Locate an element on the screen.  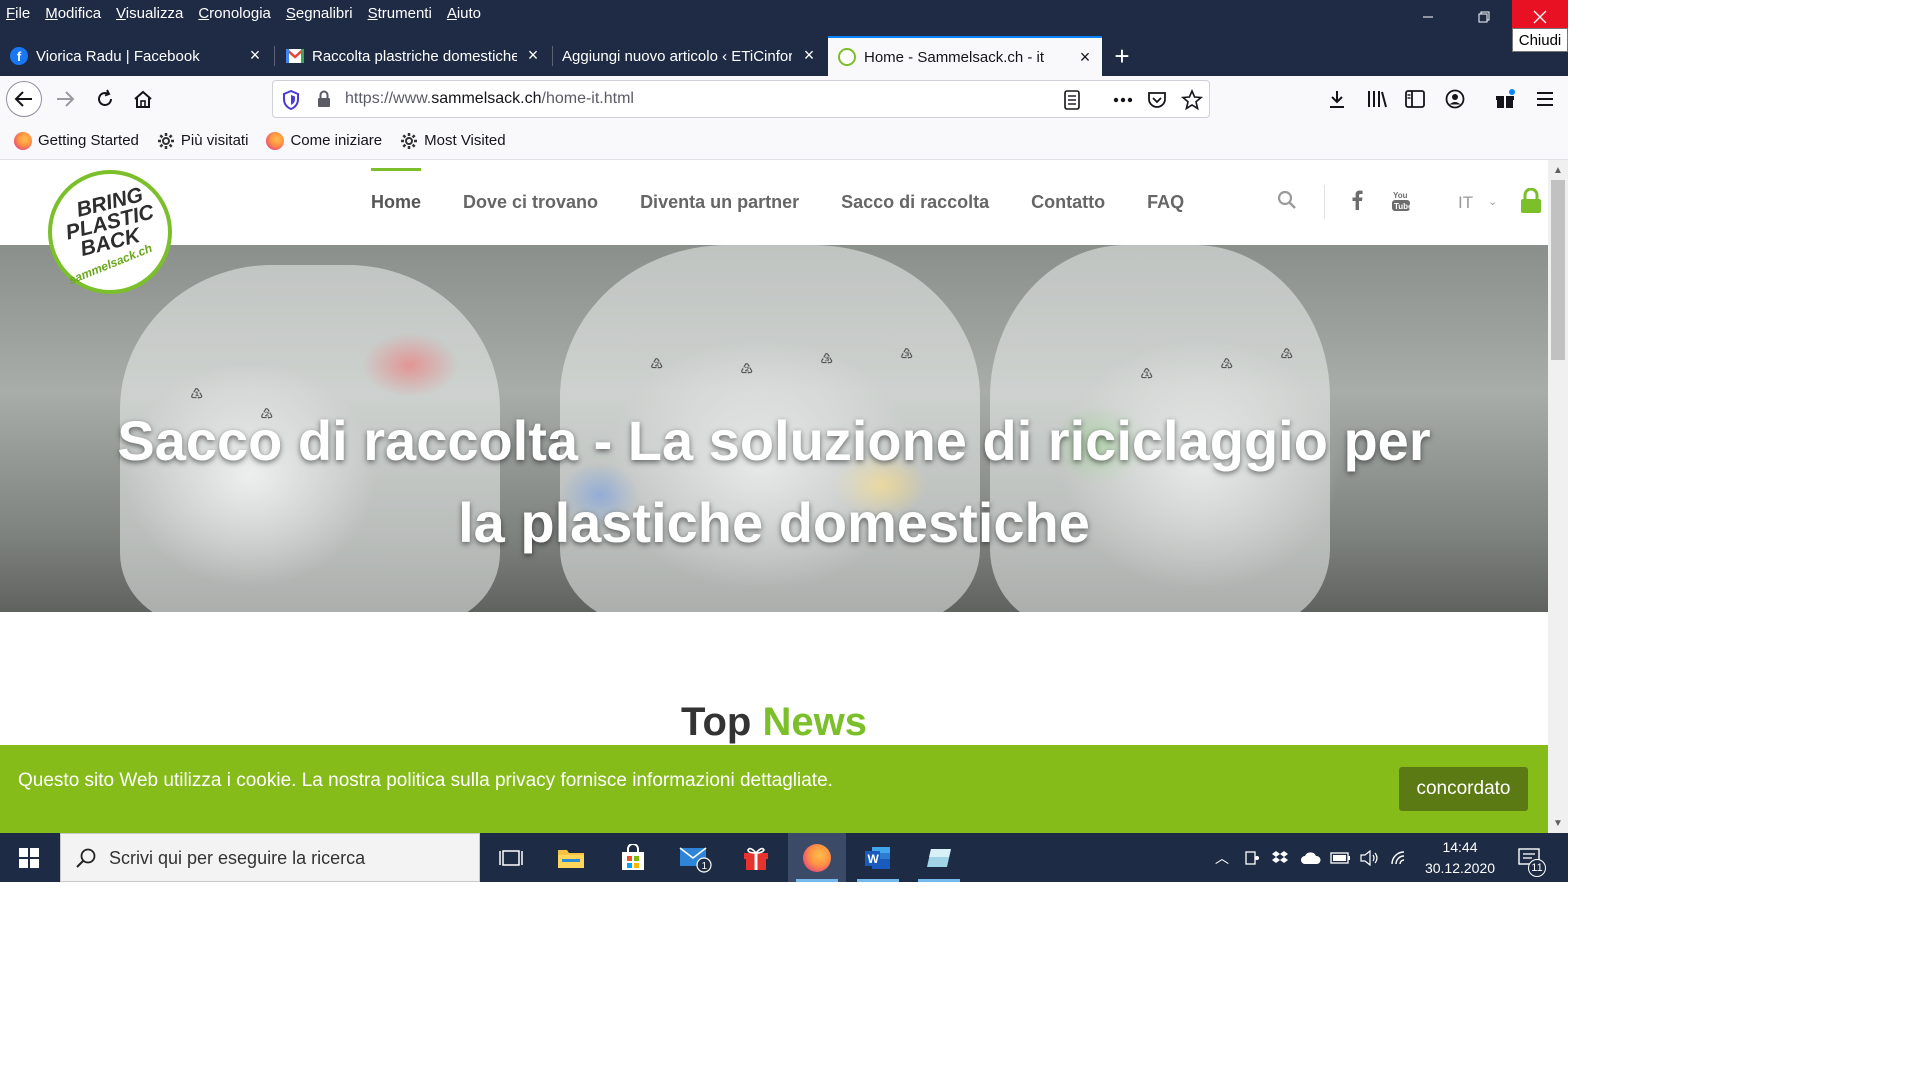
youtube-link: You Tube is located at coordinates (1401, 201).